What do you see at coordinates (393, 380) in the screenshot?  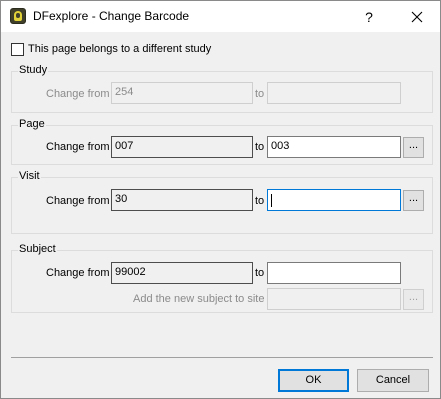 I see `cancel-button: Cancel` at bounding box center [393, 380].